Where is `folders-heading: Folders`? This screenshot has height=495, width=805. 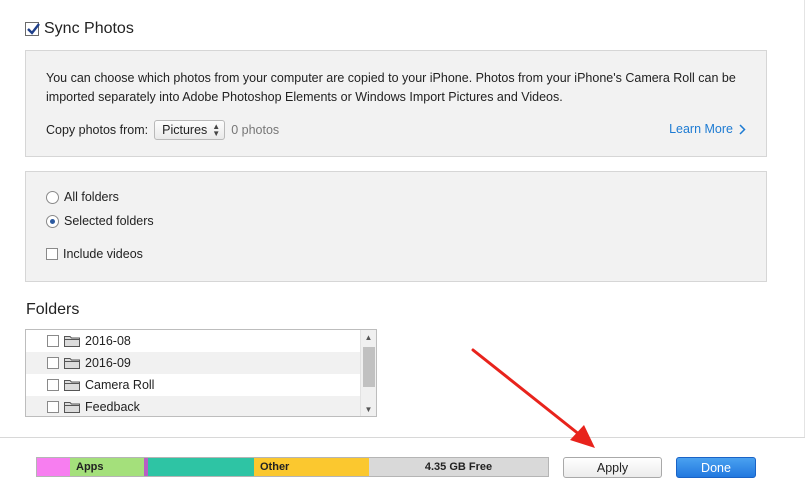 folders-heading: Folders is located at coordinates (53, 309).